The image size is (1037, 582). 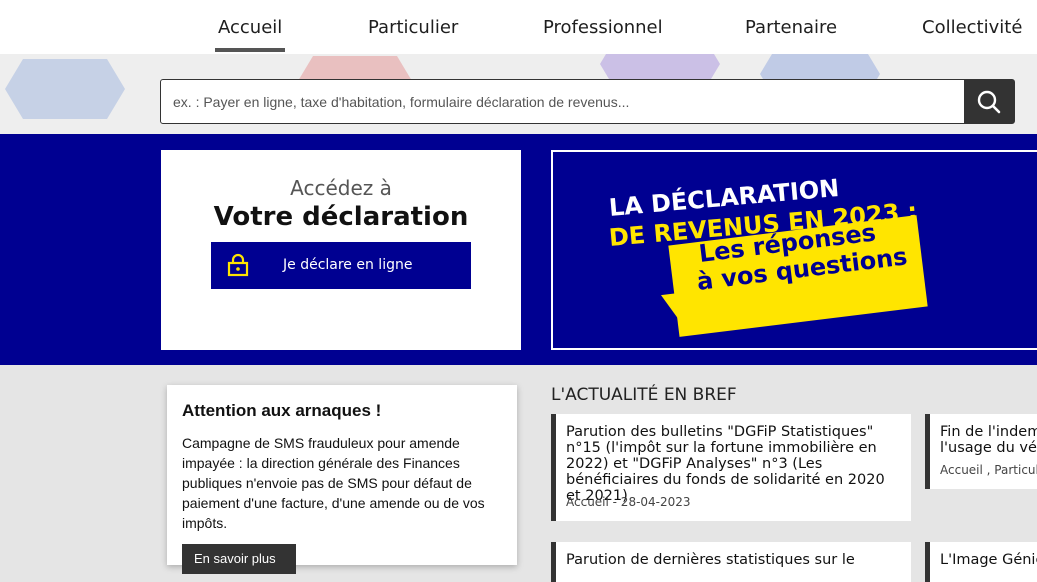 I want to click on declaration-subtitle: Accédez à, so click(x=341, y=188).